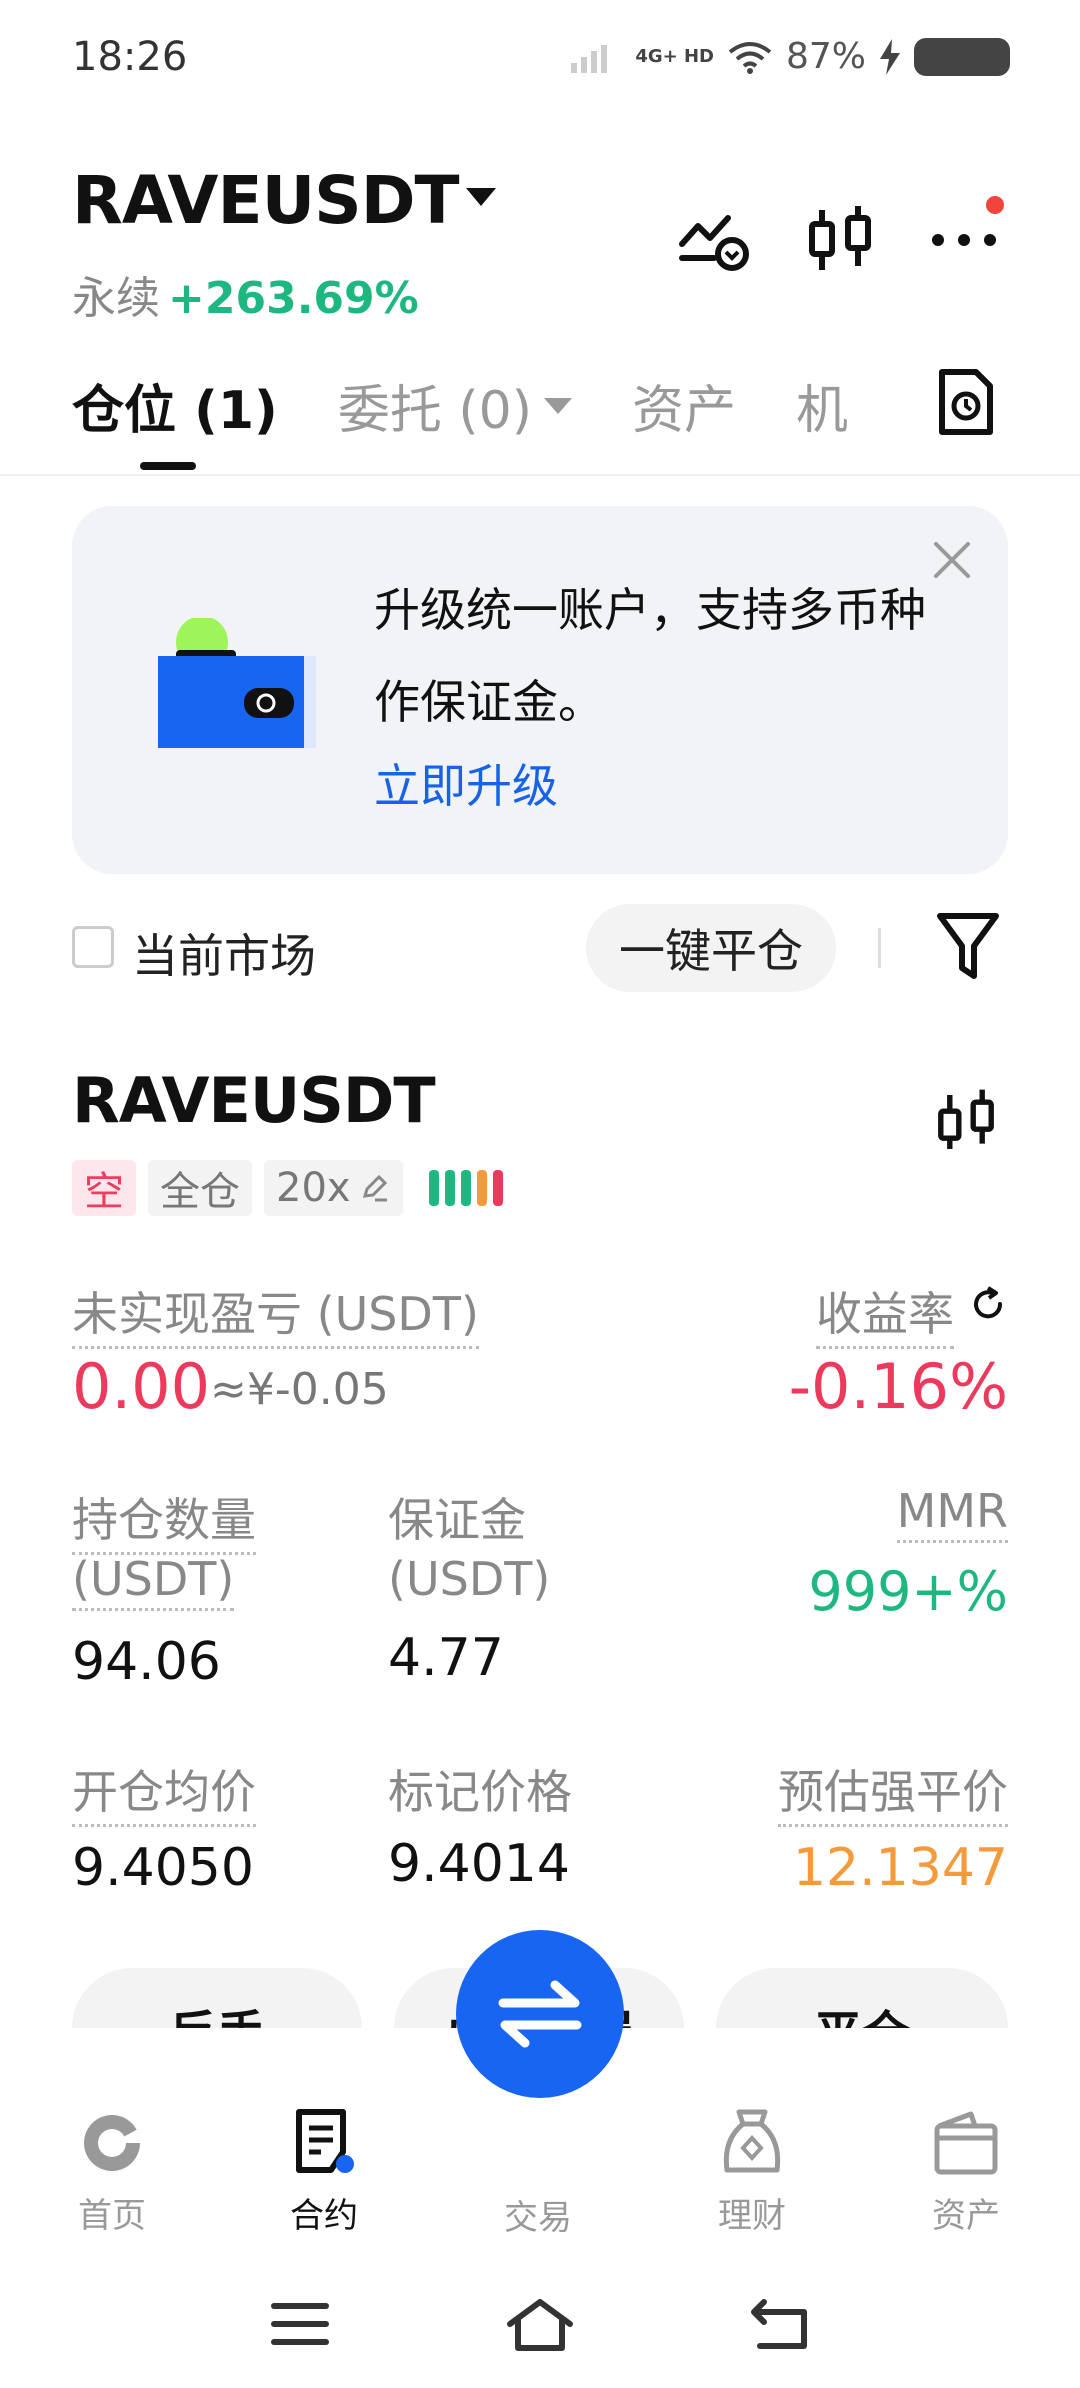 This screenshot has height=2388, width=1080. I want to click on ror-value: -0.16%, so click(898, 1386).